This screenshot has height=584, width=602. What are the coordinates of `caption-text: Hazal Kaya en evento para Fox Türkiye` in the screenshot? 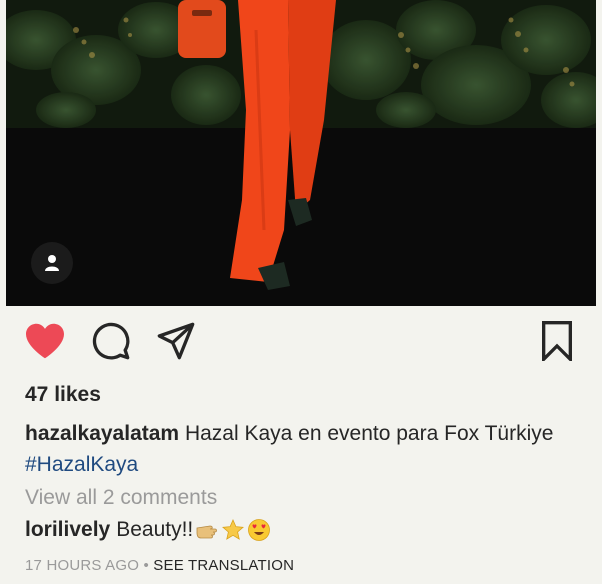 It's located at (366, 433).